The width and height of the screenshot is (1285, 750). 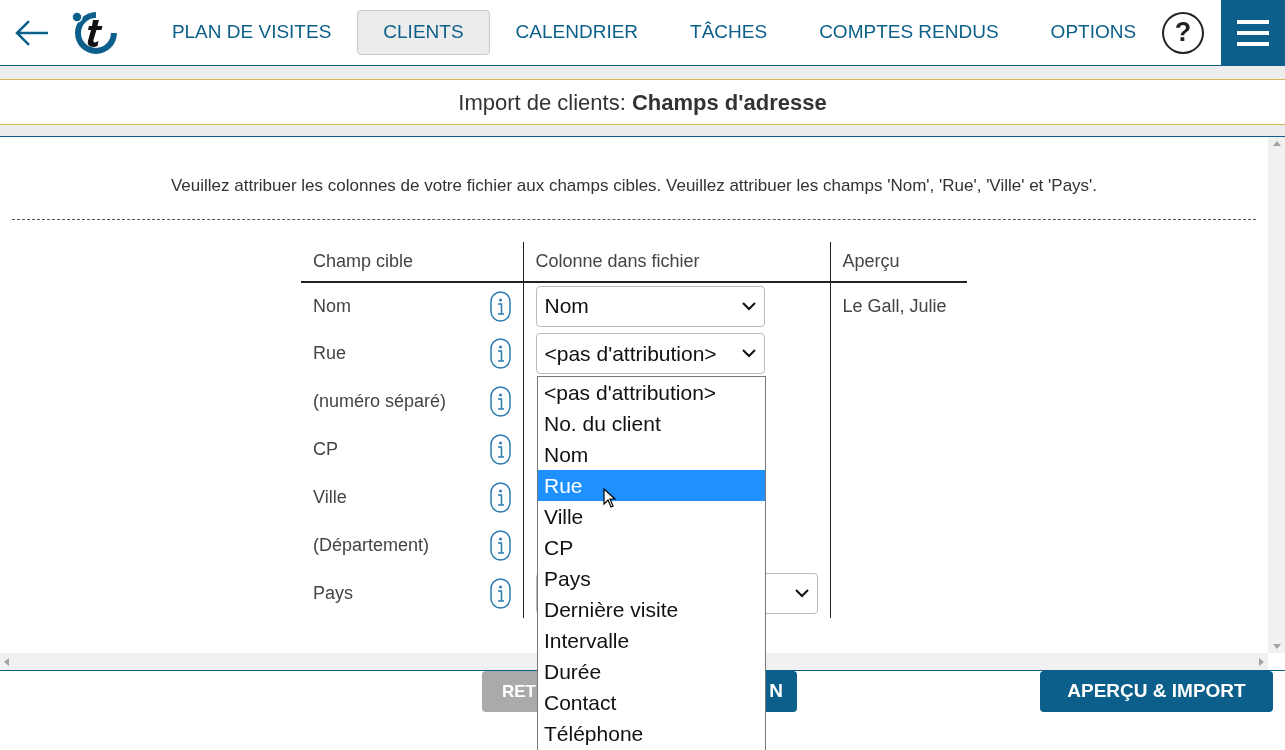 What do you see at coordinates (871, 260) in the screenshot?
I see `column-header: Aperçu` at bounding box center [871, 260].